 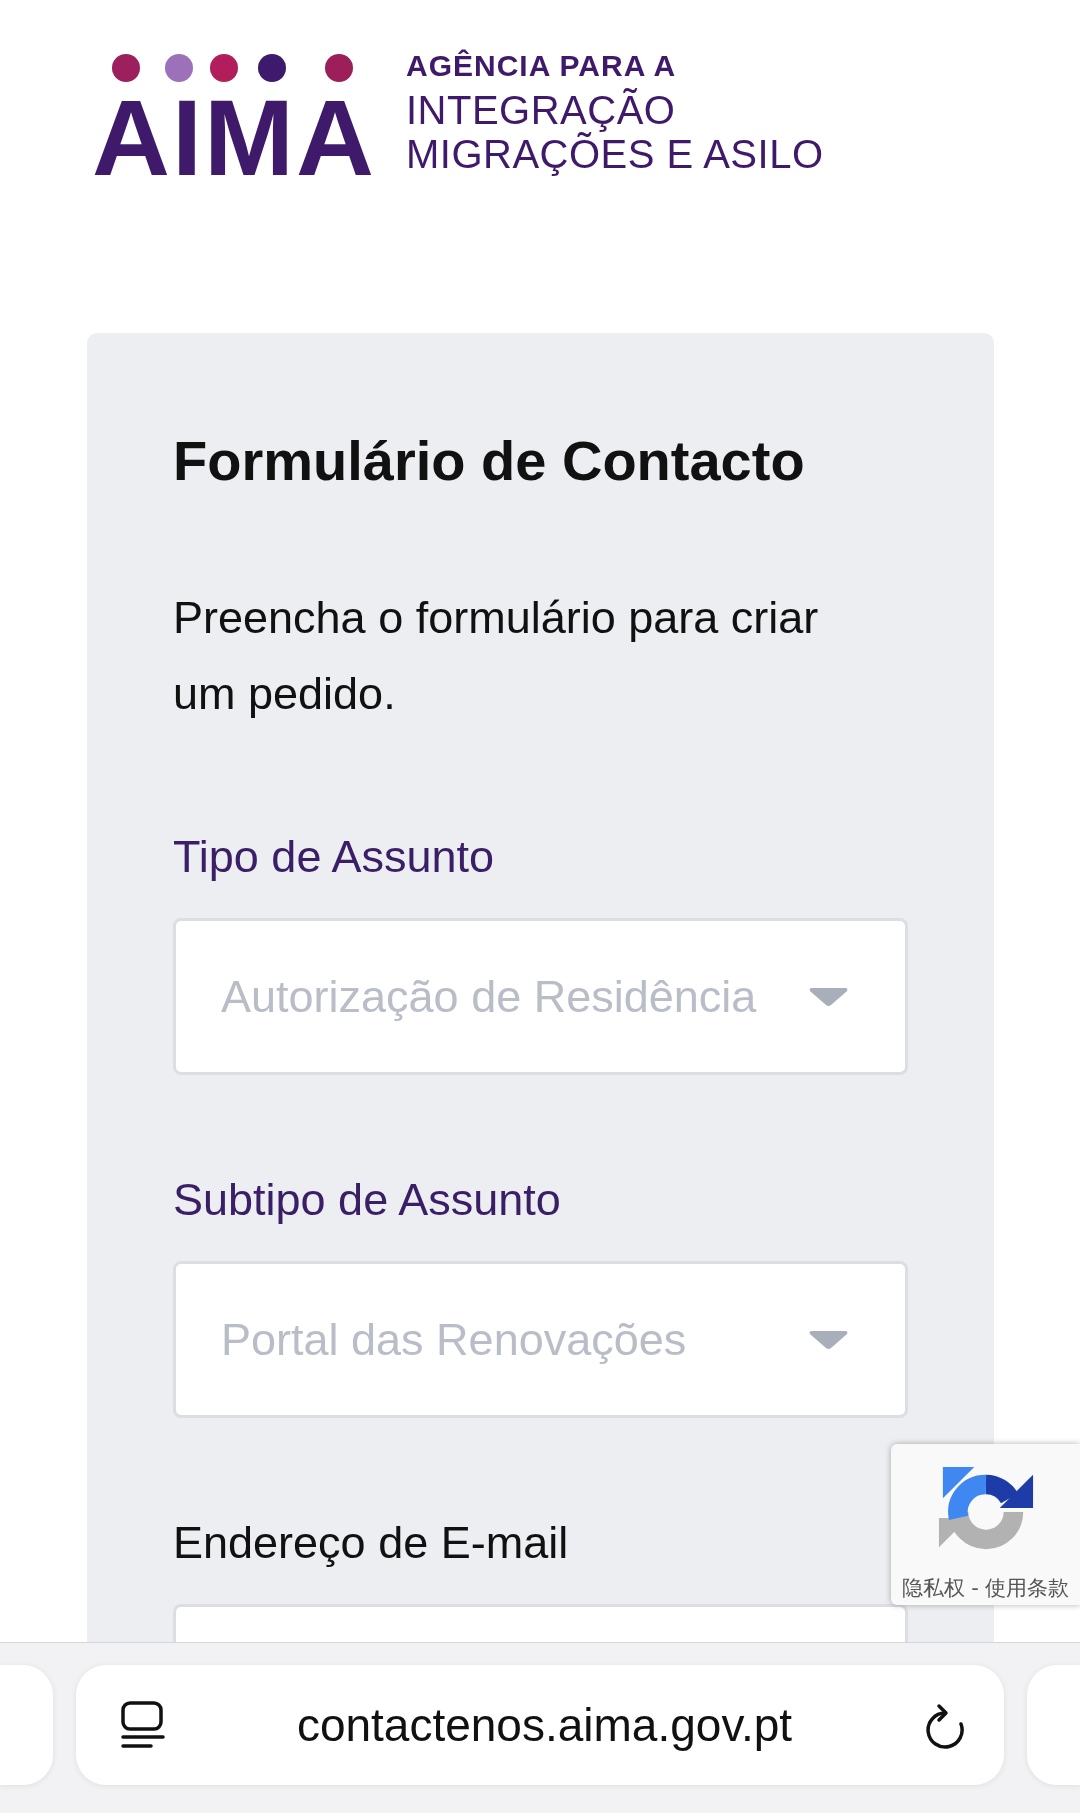 What do you see at coordinates (934, 1588) in the screenshot?
I see `privacy-link: 隐私权` at bounding box center [934, 1588].